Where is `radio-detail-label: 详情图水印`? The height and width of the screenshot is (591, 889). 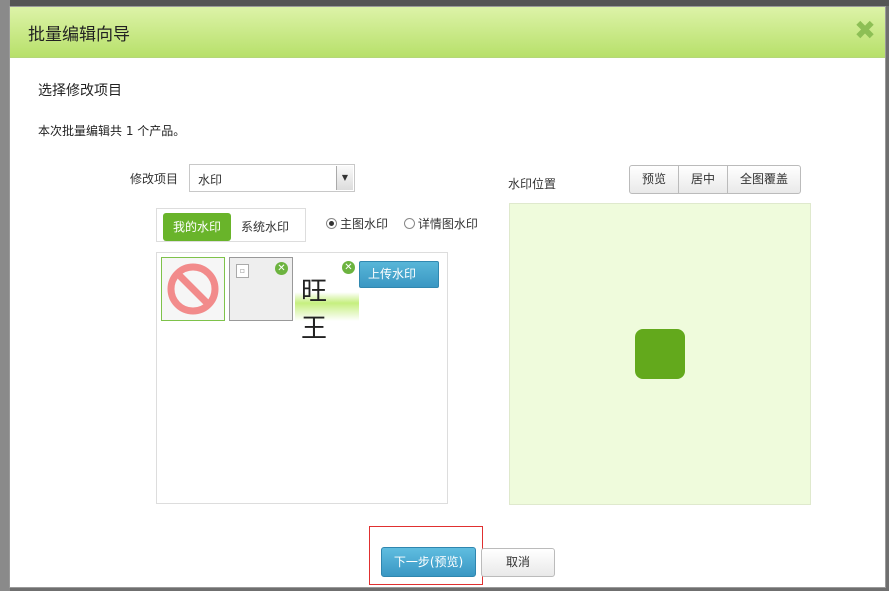
radio-detail-label: 详情图水印 is located at coordinates (448, 224).